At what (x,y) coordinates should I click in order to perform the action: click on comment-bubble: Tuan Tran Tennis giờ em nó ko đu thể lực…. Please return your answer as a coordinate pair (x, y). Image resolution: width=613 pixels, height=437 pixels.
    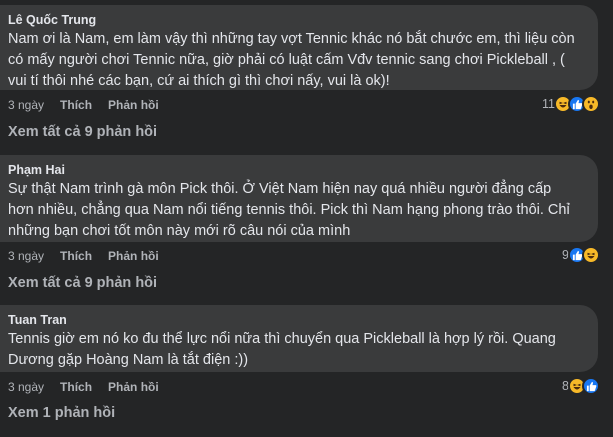
    Looking at the image, I should click on (299, 338).